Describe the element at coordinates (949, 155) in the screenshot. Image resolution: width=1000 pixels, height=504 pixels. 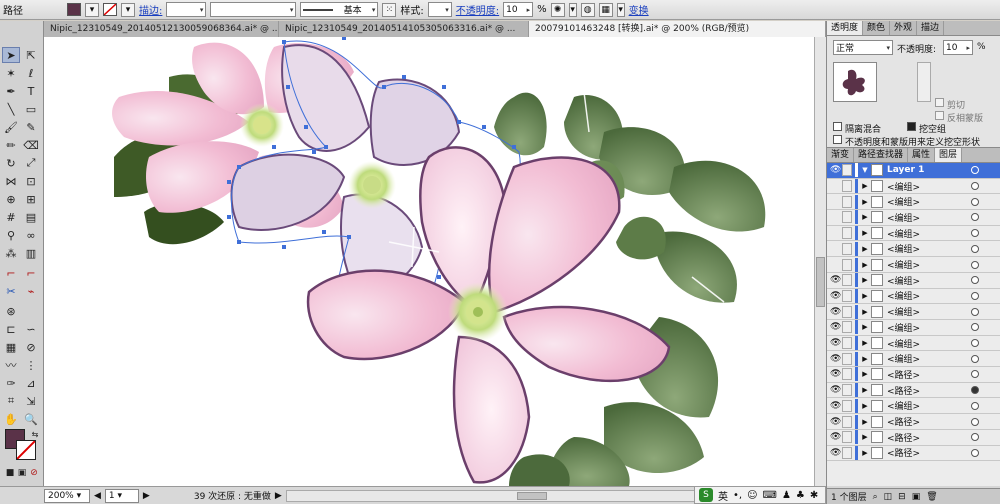
I see `tab-layers: 图层` at that location.